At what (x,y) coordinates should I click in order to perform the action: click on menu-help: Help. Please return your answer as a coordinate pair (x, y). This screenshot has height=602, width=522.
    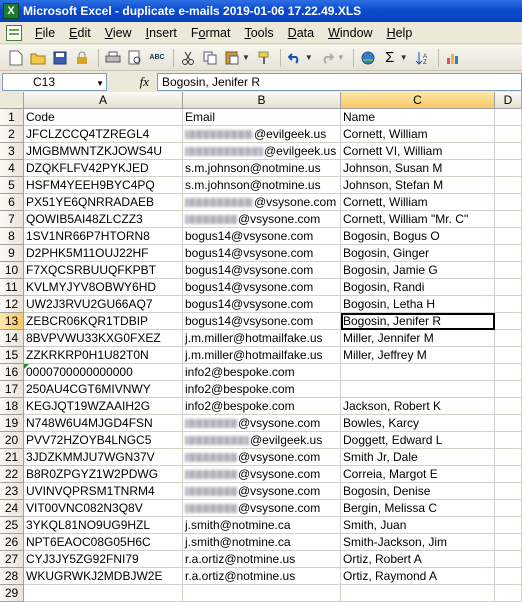
    Looking at the image, I should click on (400, 33).